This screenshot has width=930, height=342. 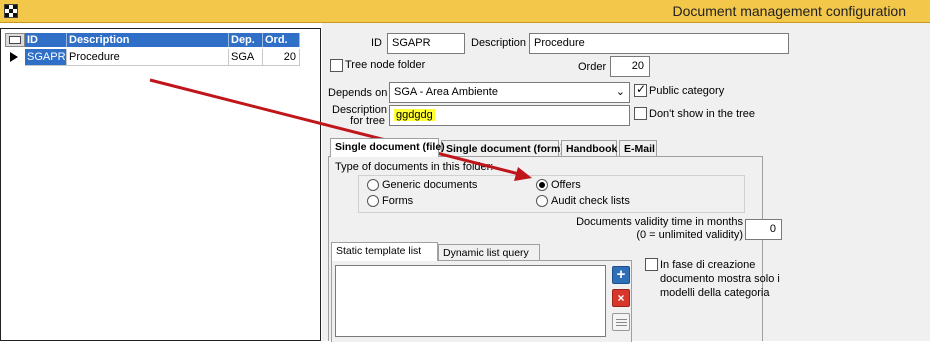 I want to click on tab-email: E-Mail, so click(x=638, y=148).